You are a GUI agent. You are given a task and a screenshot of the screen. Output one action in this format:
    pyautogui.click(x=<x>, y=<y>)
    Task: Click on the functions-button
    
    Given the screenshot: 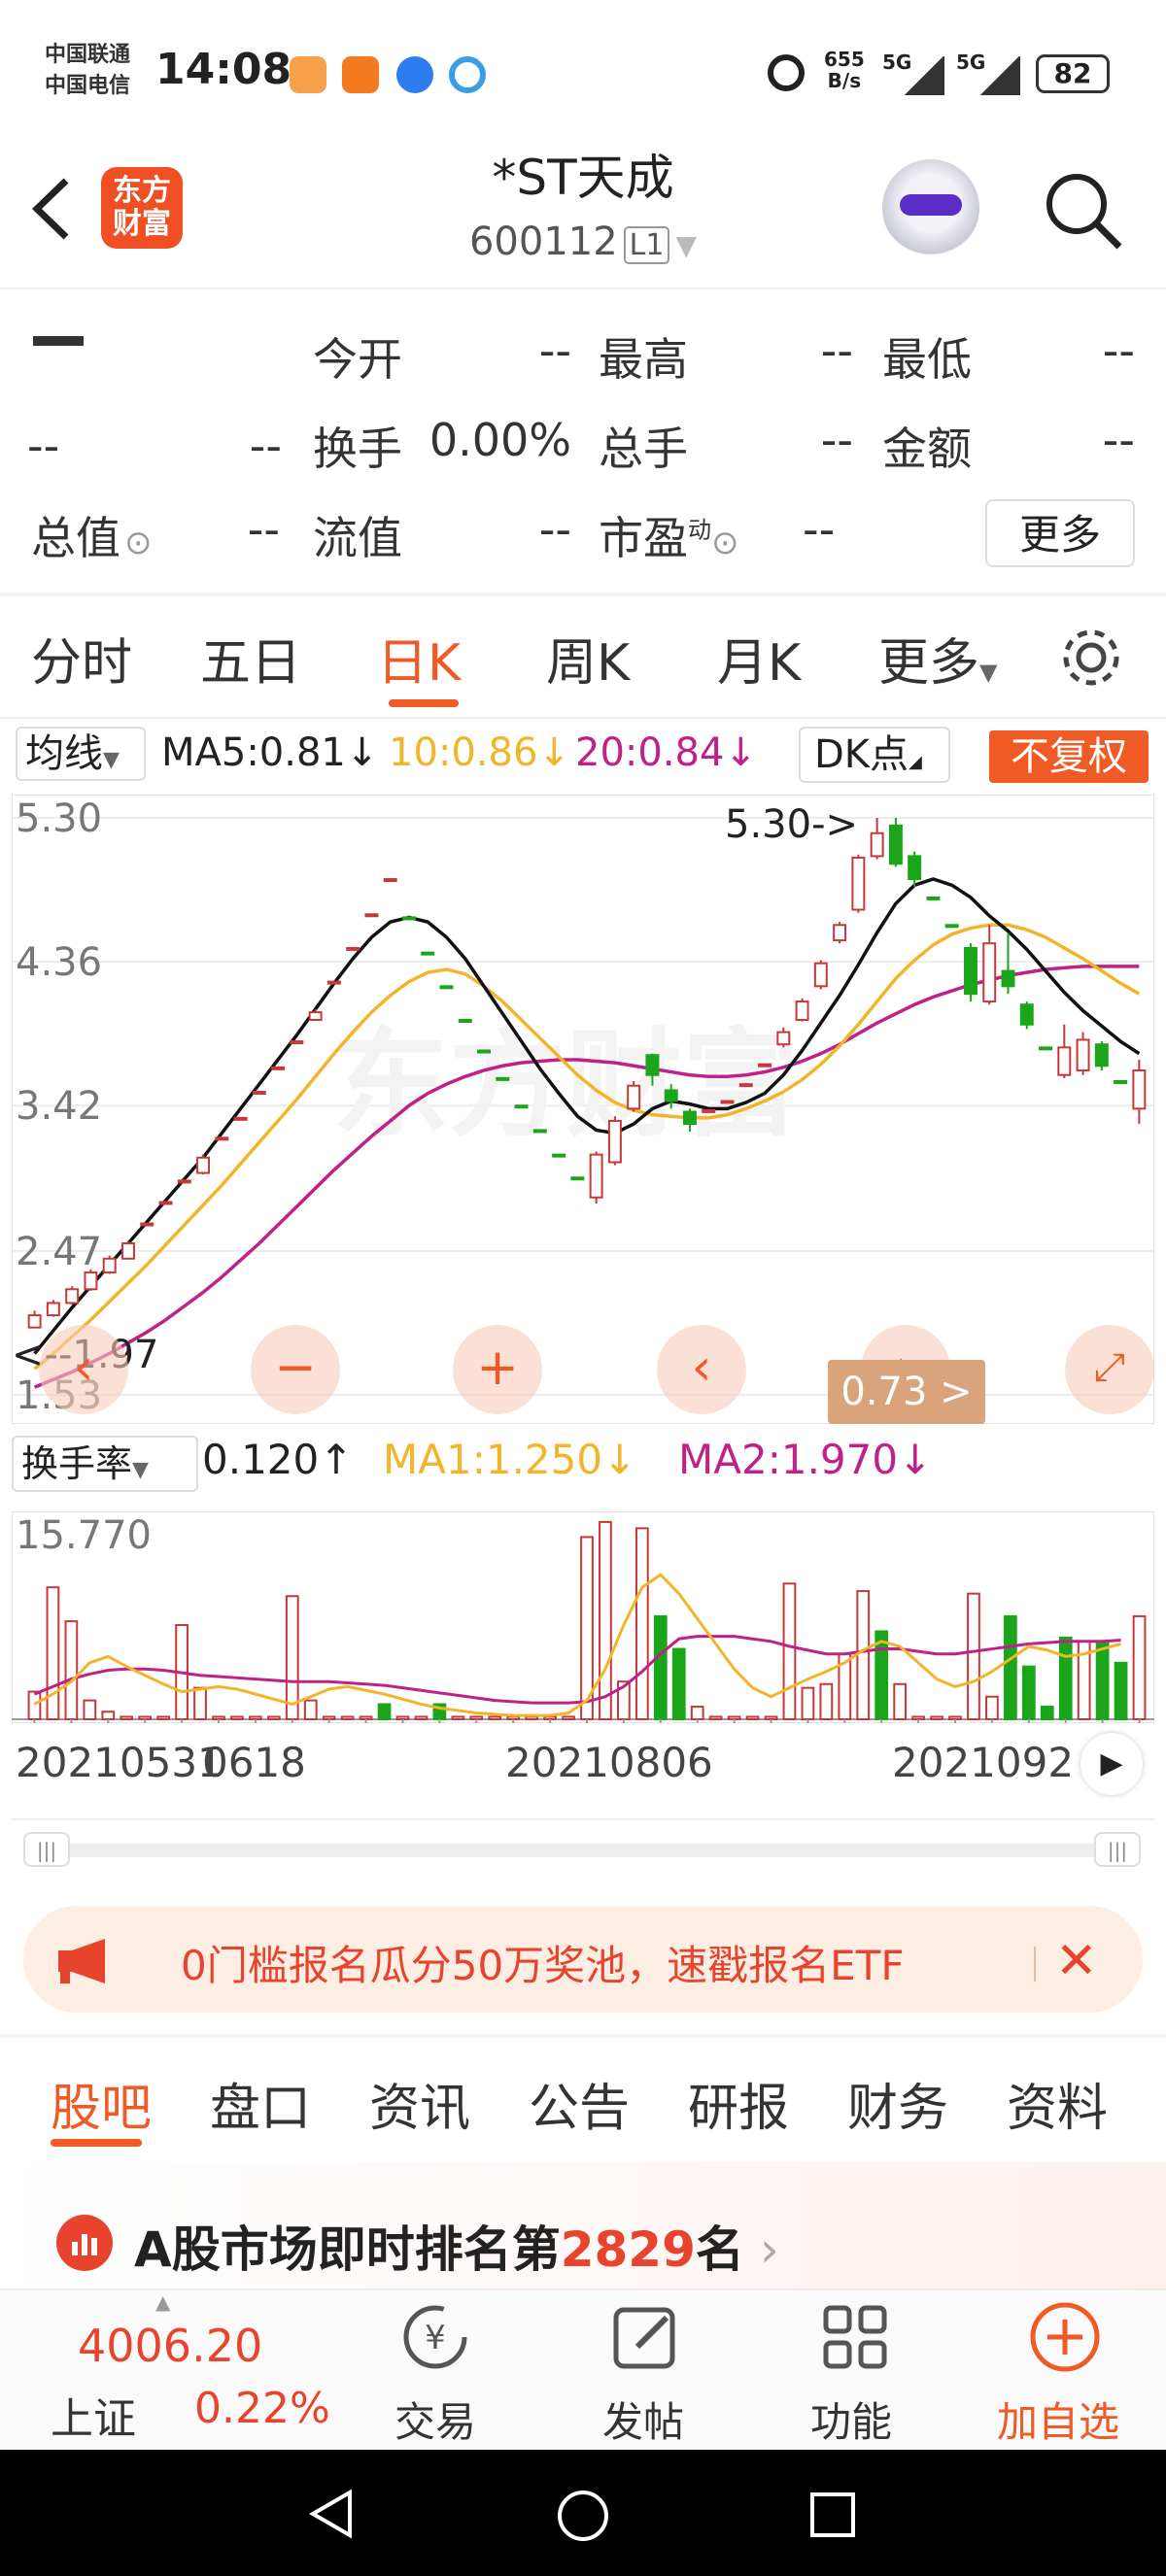 What is the action you would take?
    pyautogui.click(x=855, y=2339)
    